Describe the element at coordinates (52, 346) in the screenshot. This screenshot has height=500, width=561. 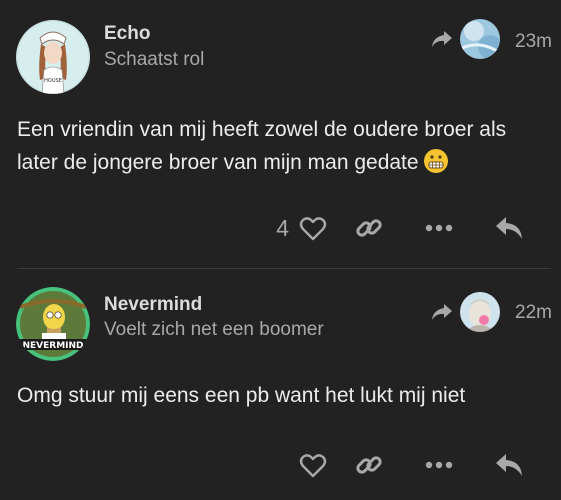
I see `avatar-text: NEVERMIND` at that location.